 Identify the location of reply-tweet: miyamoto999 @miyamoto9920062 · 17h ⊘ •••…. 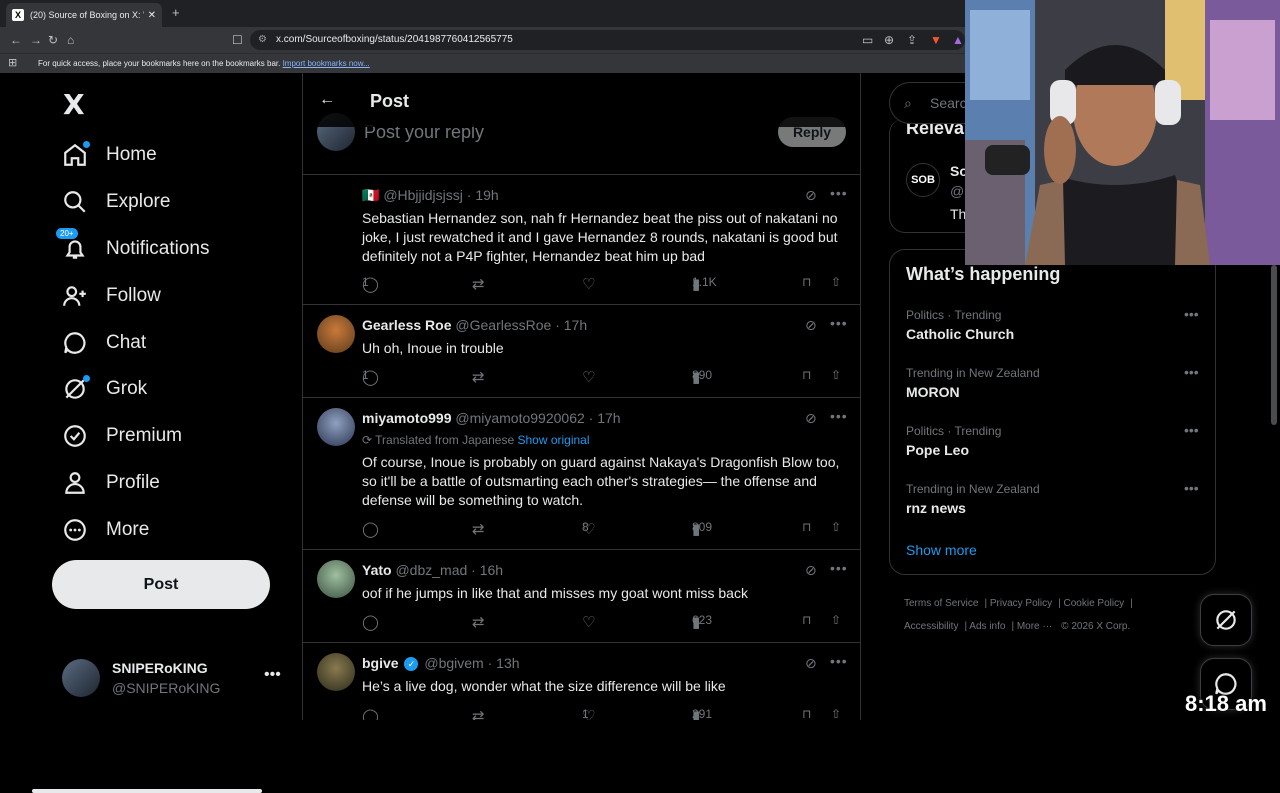
(581, 474).